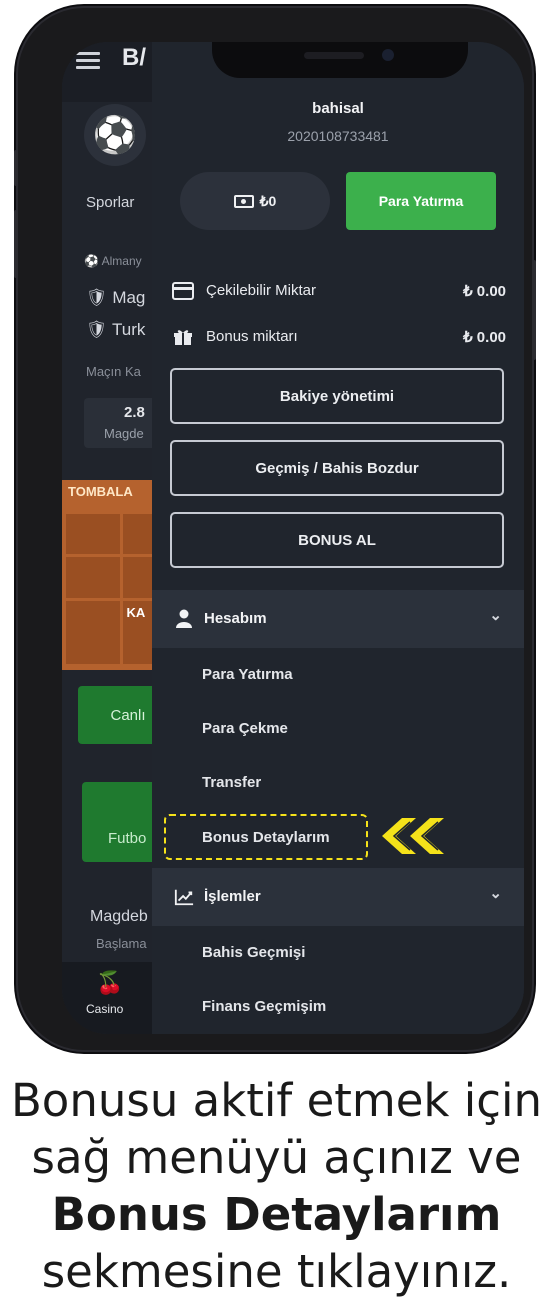 Image resolution: width=553 pixels, height=1308 pixels. What do you see at coordinates (247, 674) in the screenshot?
I see `menu-item-deposit: Para Yatırma` at bounding box center [247, 674].